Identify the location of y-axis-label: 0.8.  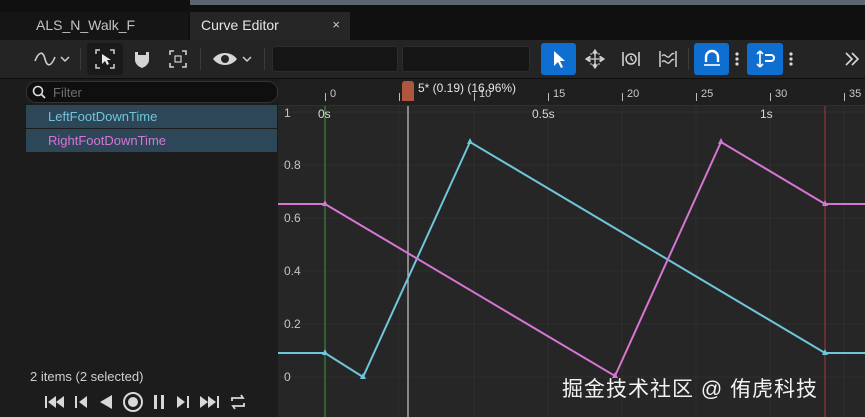
(292, 165).